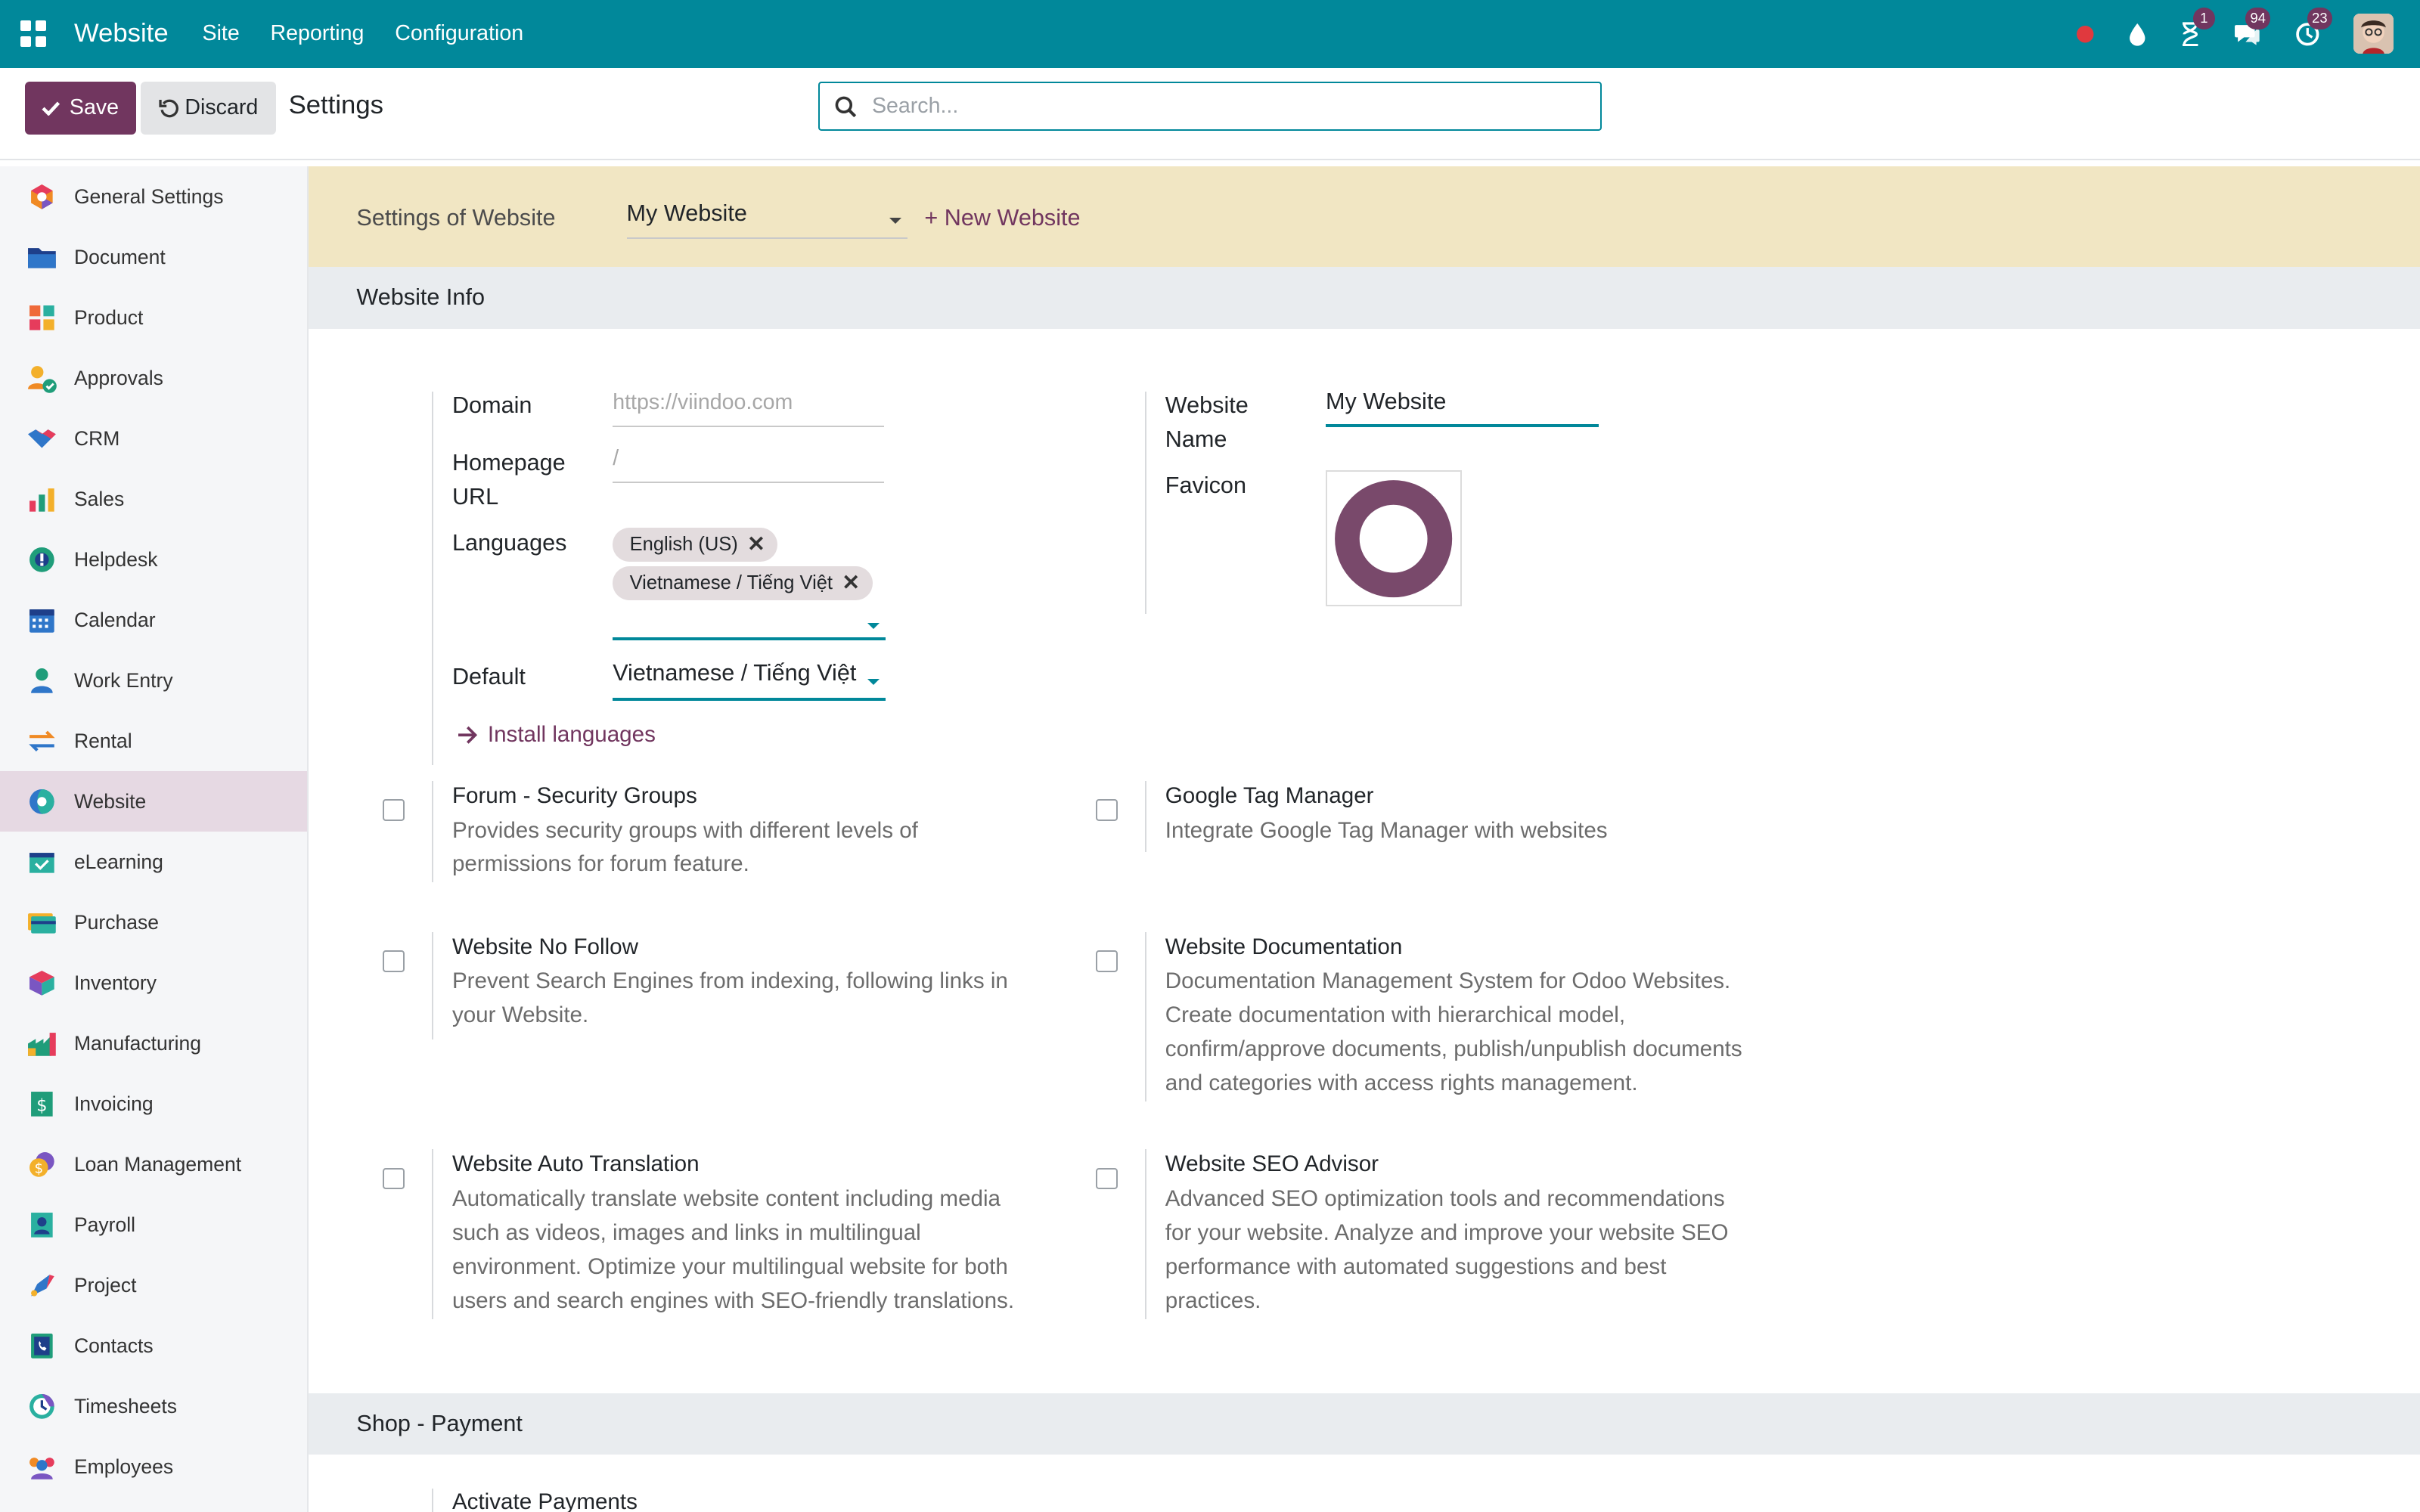 The height and width of the screenshot is (1512, 2420). Describe the element at coordinates (686, 213) in the screenshot. I see `website-select-value: My Website` at that location.